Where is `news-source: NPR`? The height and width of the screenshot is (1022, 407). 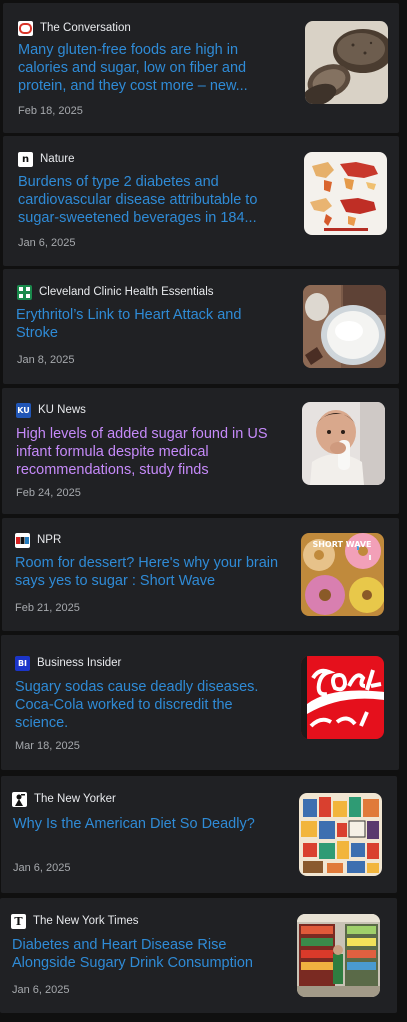 news-source: NPR is located at coordinates (38, 540).